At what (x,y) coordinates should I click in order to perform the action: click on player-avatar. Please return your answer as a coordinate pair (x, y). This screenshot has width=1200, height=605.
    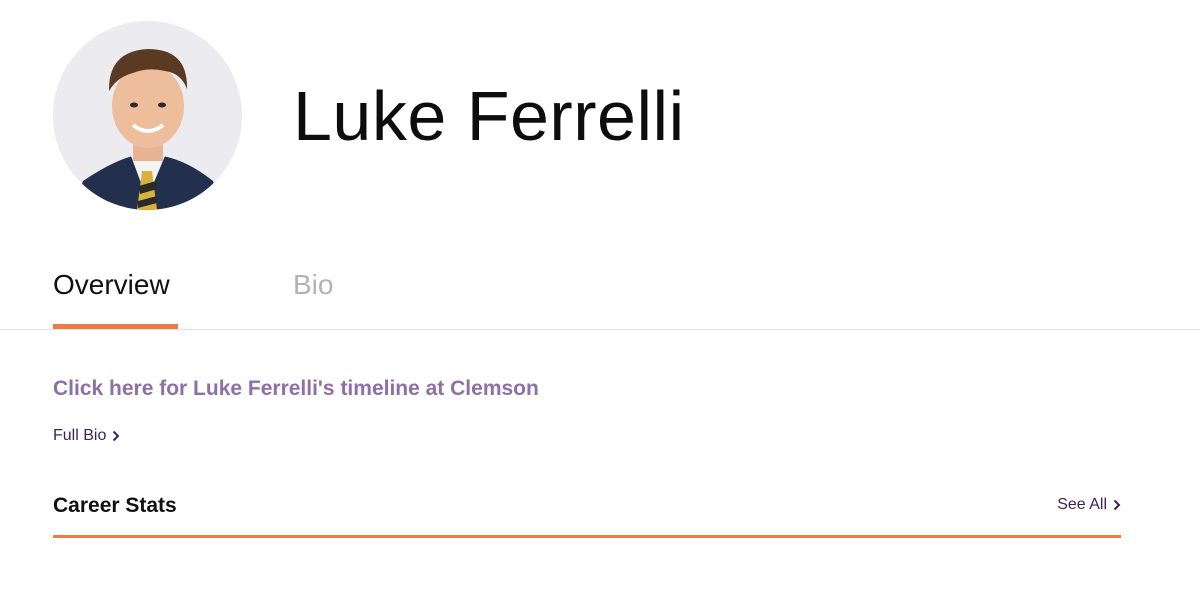
    Looking at the image, I should click on (147, 115).